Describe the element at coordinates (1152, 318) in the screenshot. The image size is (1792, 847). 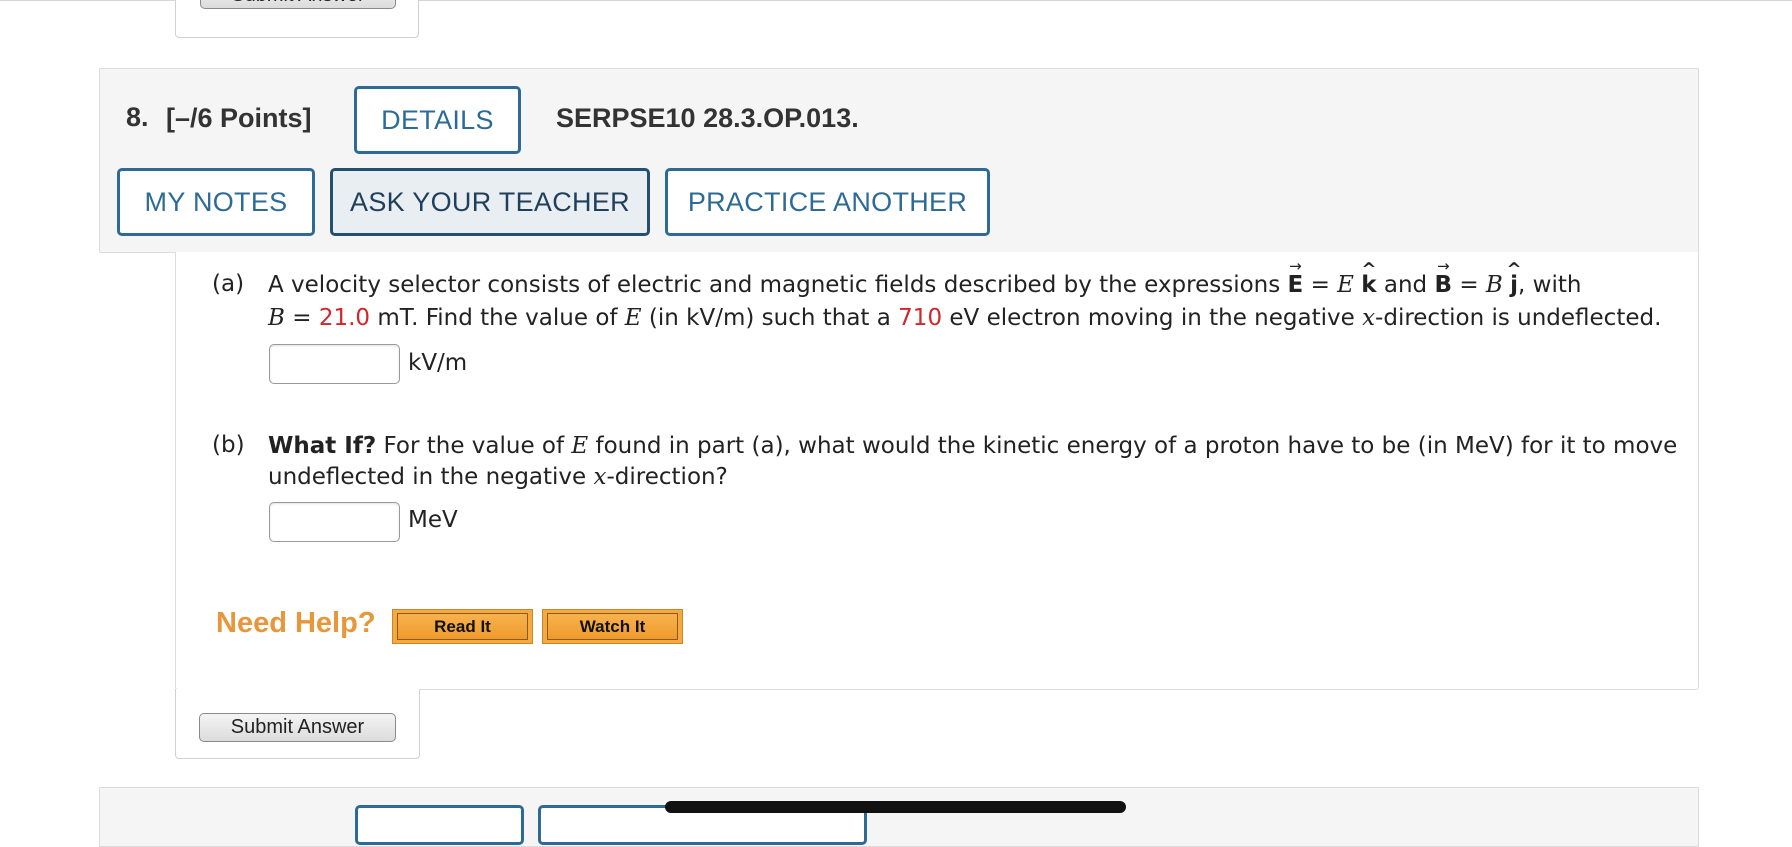
I see `part-a-text: eV electron moving in the negative` at that location.